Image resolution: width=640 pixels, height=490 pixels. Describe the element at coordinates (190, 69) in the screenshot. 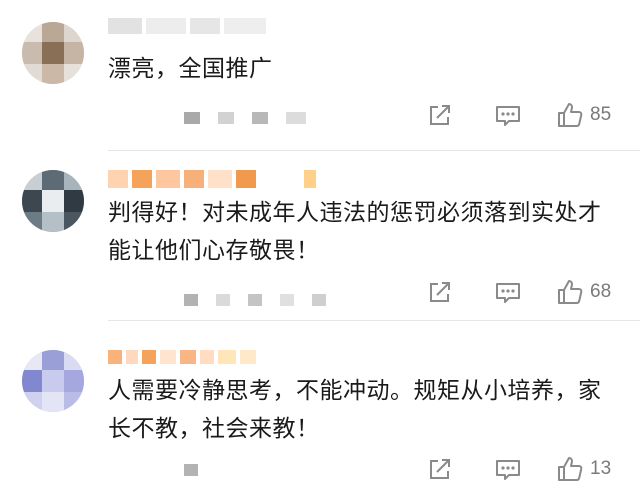

I see `comment-text: 漂亮，全国推广` at that location.